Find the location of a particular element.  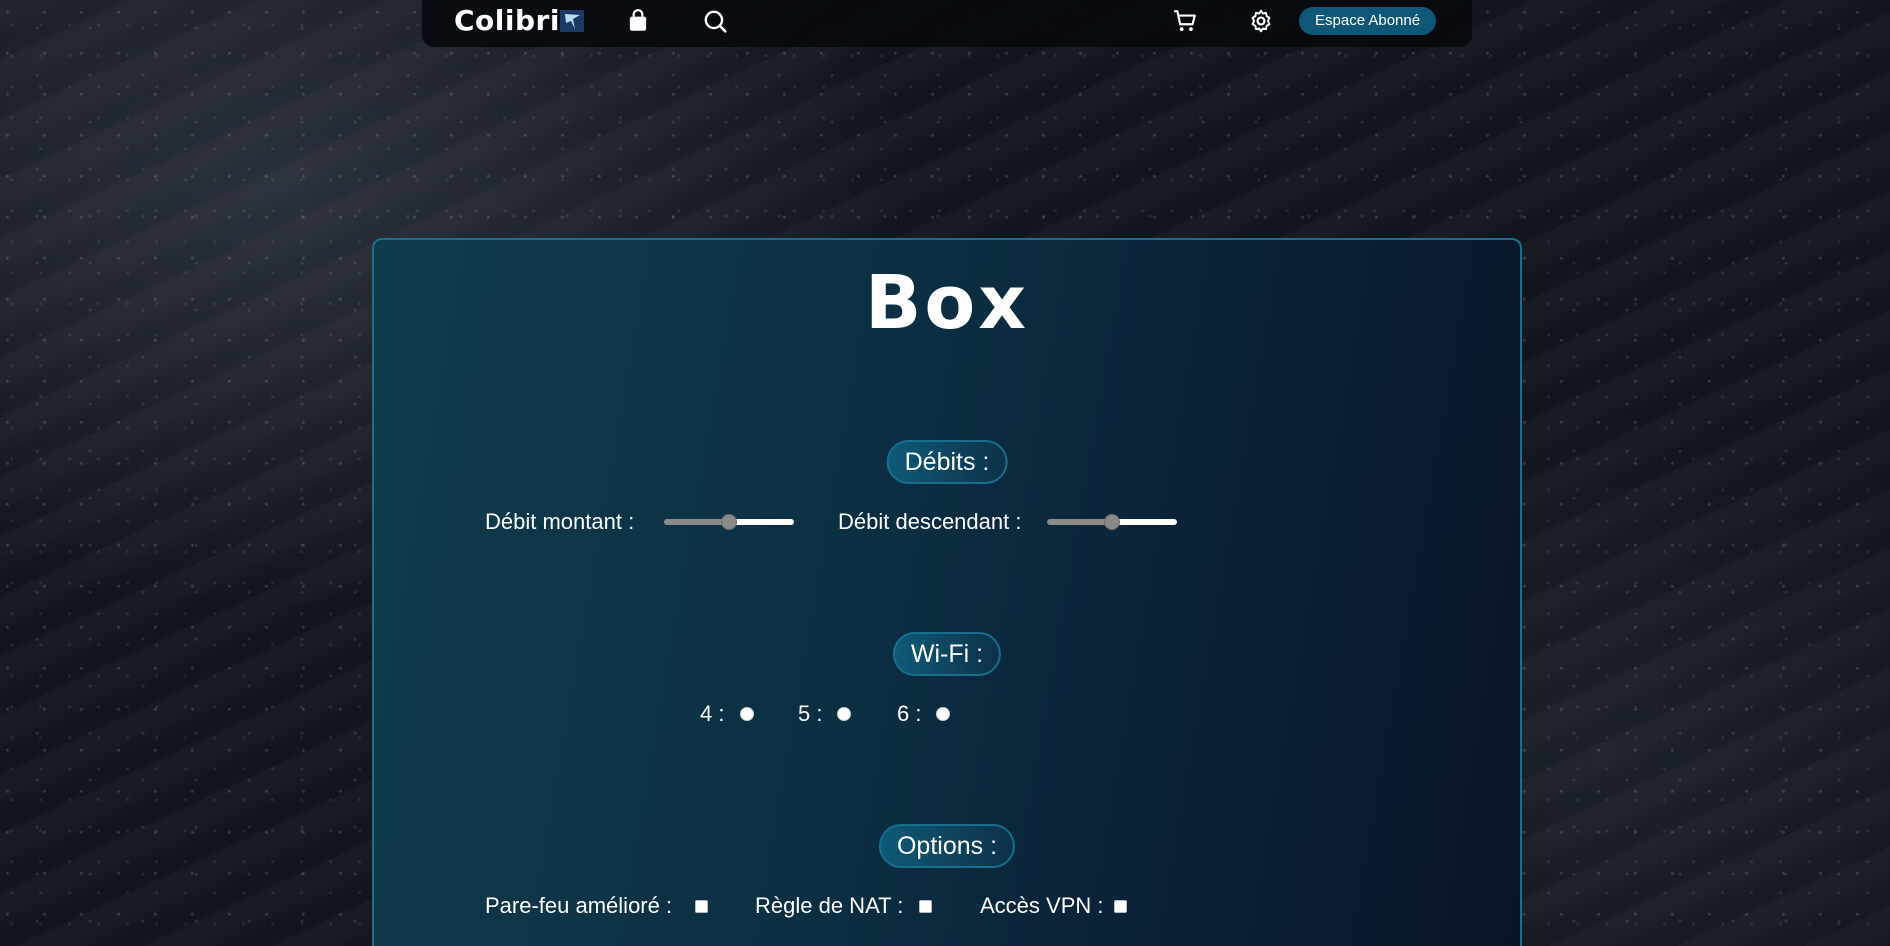

wifi-option-label: 6 : is located at coordinates (909, 713).